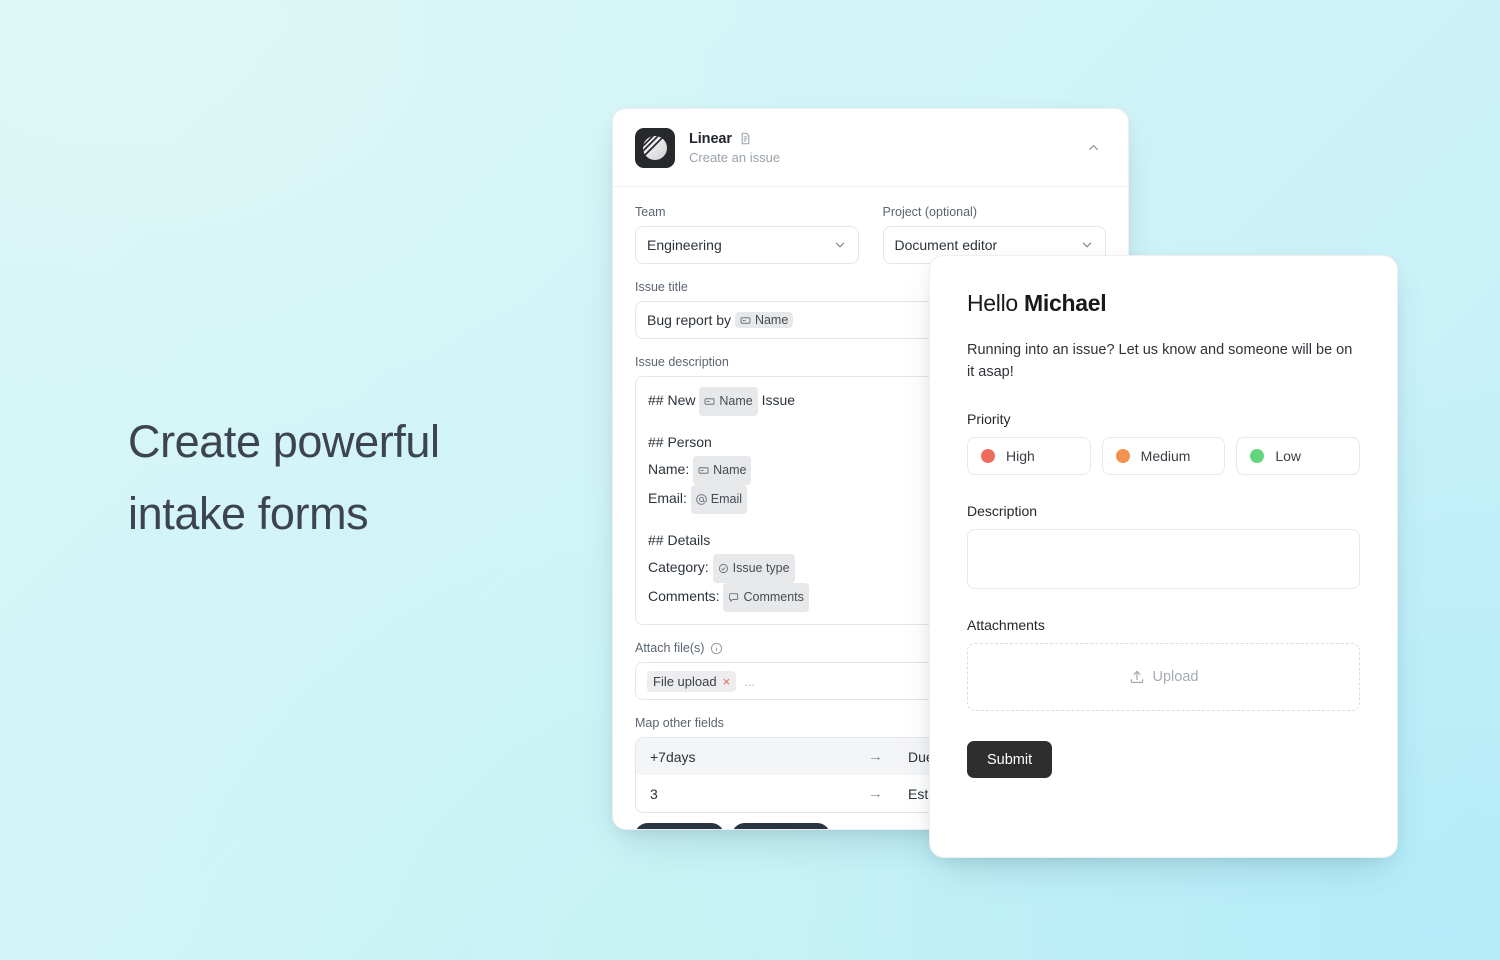  What do you see at coordinates (1122, 456) in the screenshot?
I see `status-dot-medium` at bounding box center [1122, 456].